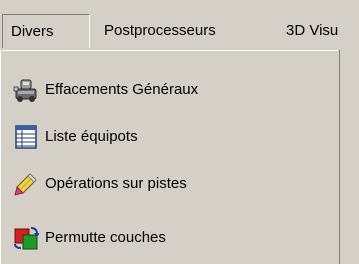 This screenshot has height=264, width=359. What do you see at coordinates (26, 90) in the screenshot?
I see `eraser-machine-icon` at bounding box center [26, 90].